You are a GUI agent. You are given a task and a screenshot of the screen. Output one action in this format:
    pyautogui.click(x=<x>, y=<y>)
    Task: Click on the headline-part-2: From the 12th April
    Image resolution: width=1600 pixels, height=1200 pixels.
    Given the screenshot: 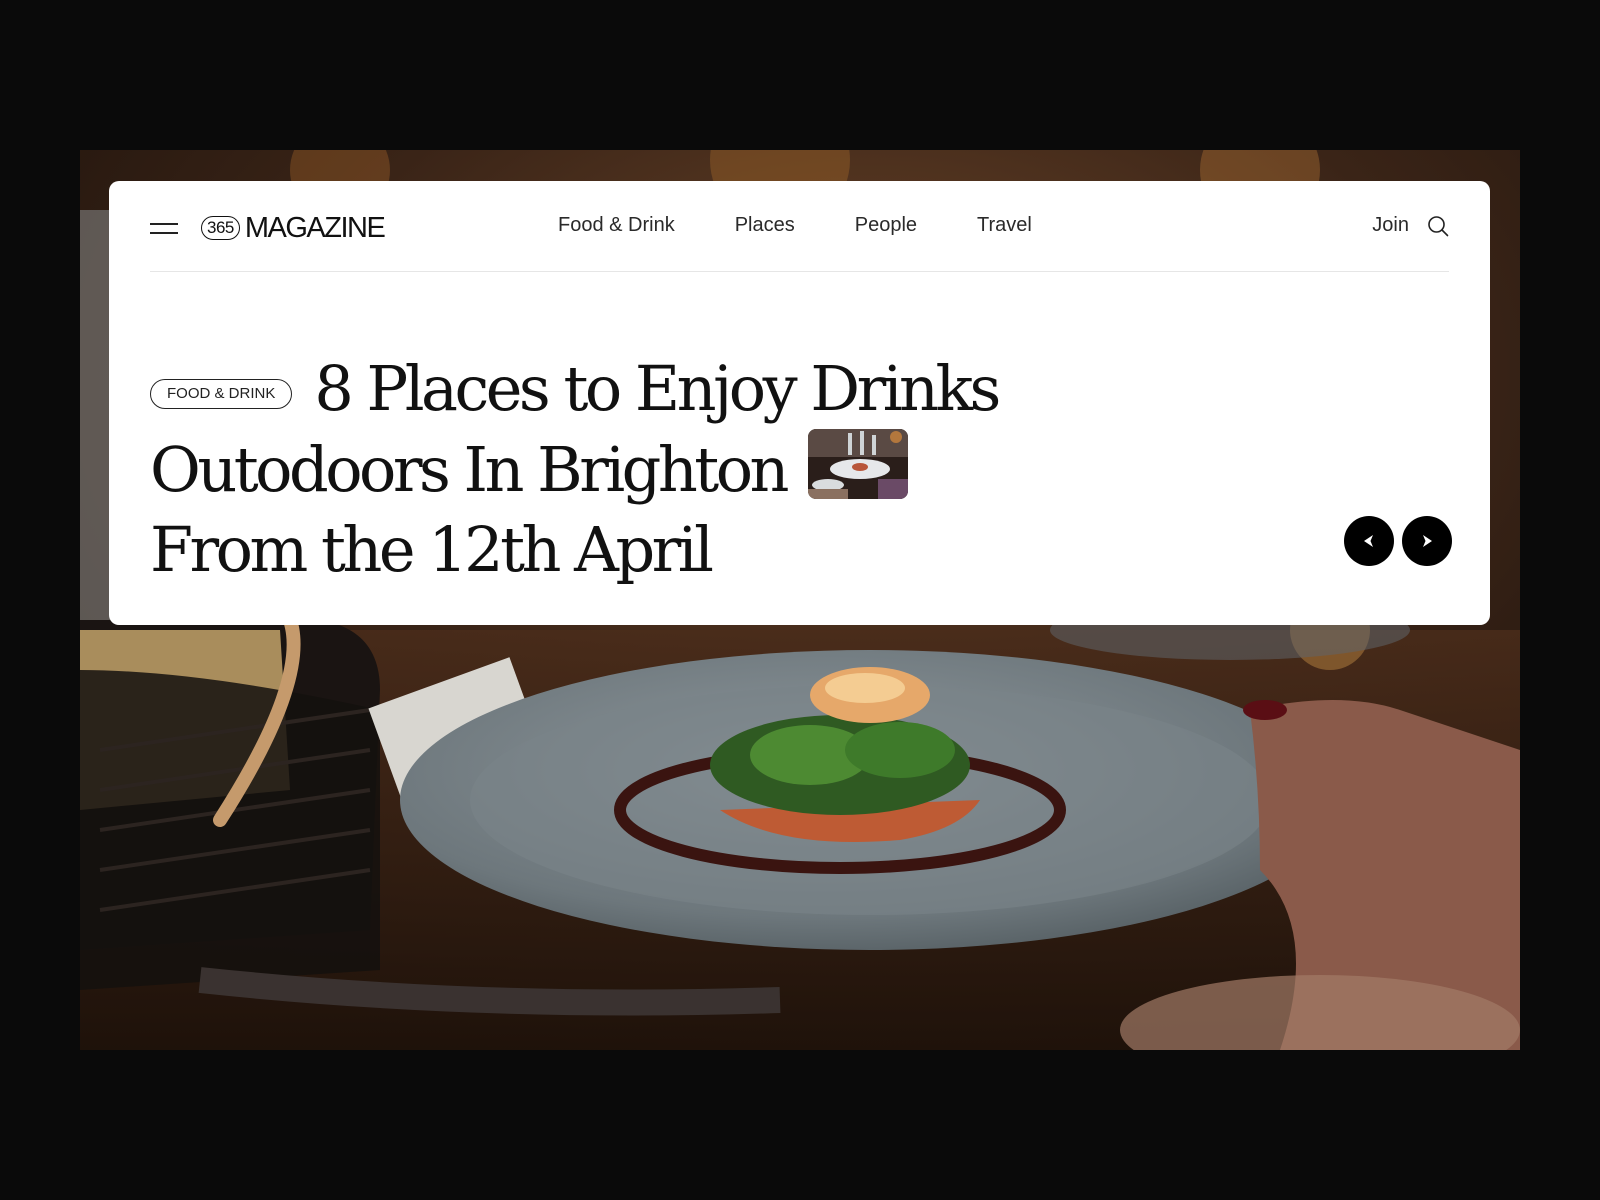 What is the action you would take?
    pyautogui.click(x=432, y=549)
    